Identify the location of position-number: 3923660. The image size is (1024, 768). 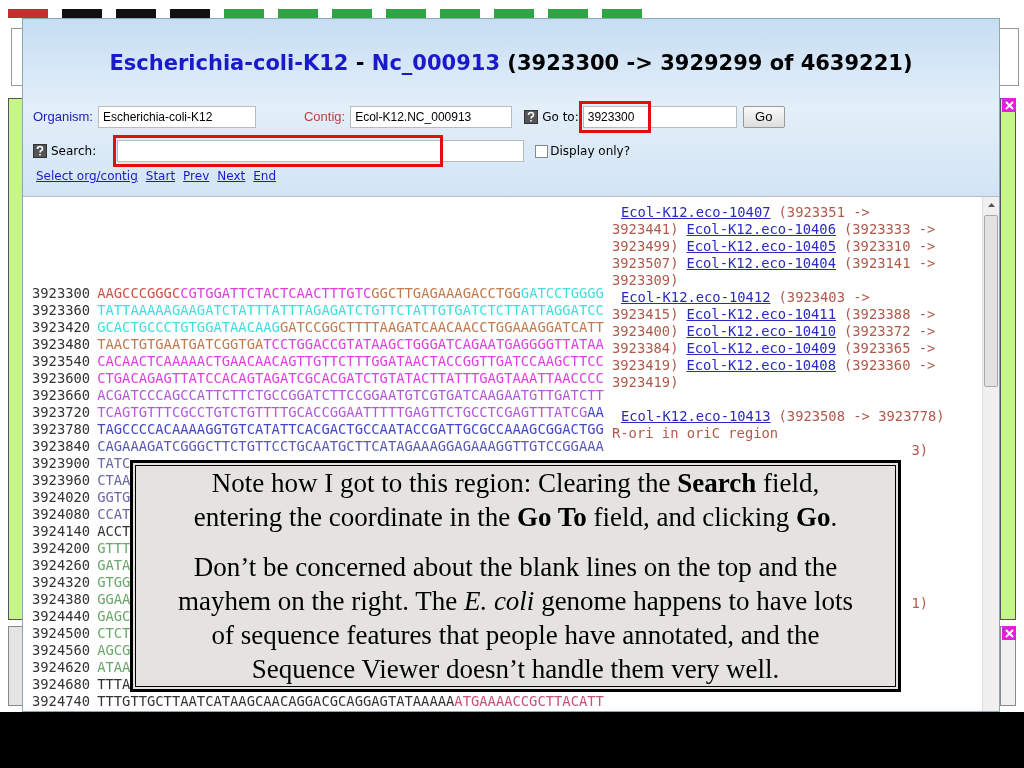
(61, 395).